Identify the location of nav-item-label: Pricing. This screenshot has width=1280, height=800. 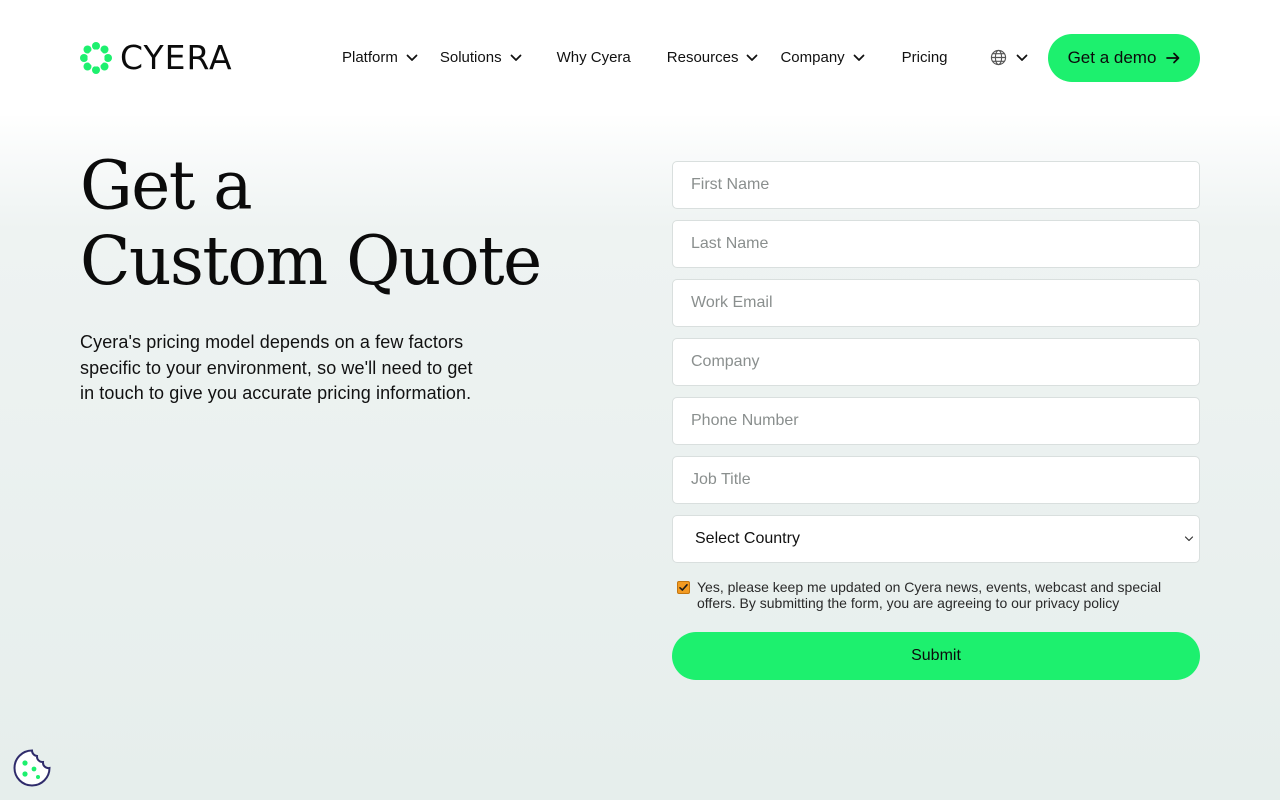
(924, 57).